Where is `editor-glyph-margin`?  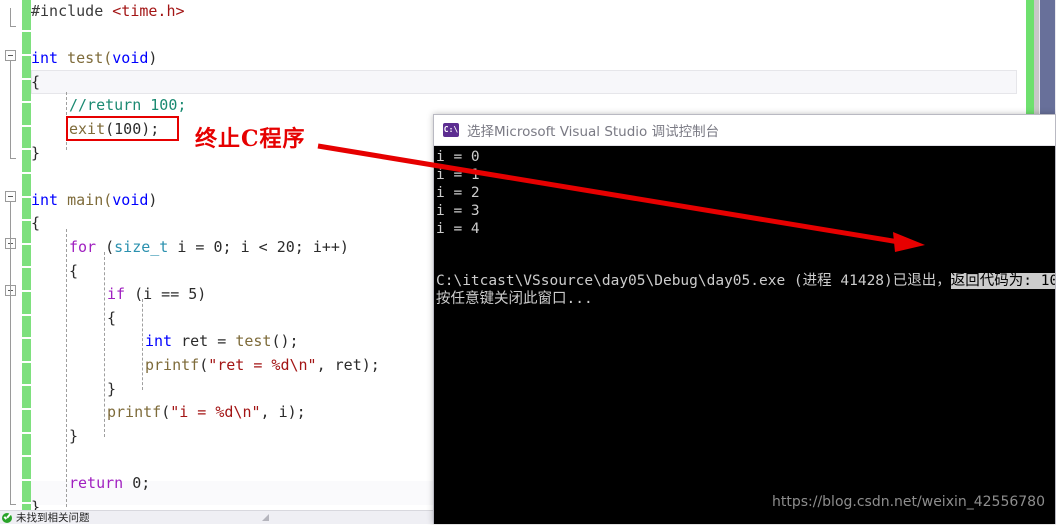
editor-glyph-margin is located at coordinates (11, 255).